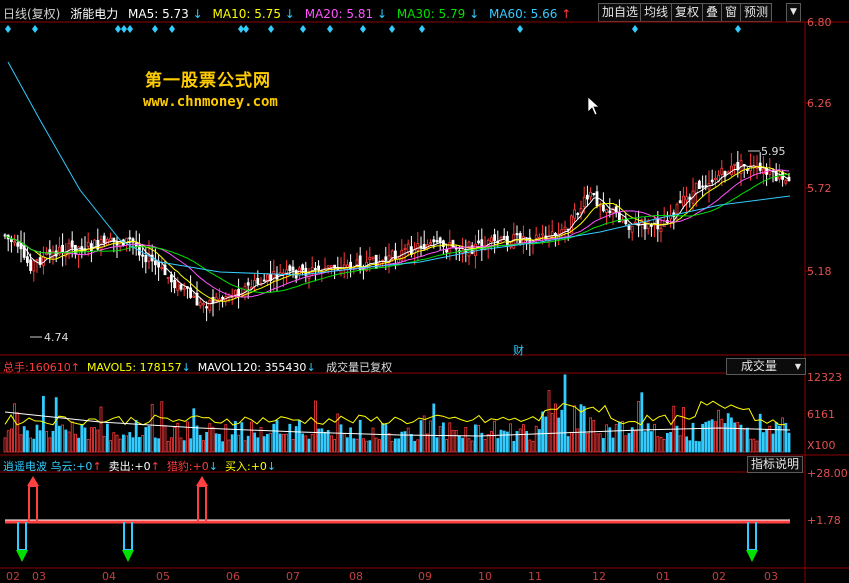 The height and width of the screenshot is (583, 849). Describe the element at coordinates (759, 366) in the screenshot. I see `volume-selector-label: 成交量` at that location.